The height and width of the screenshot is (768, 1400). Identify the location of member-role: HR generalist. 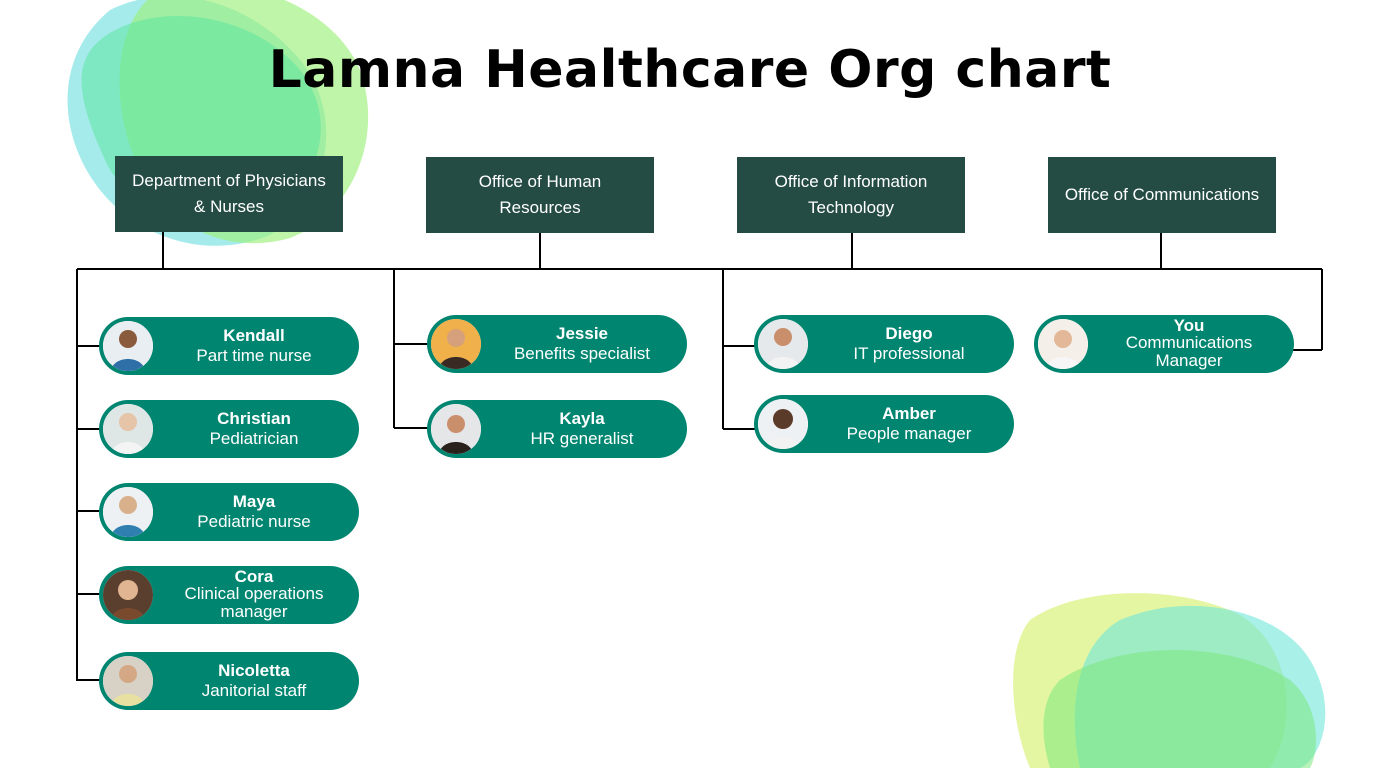
(582, 438).